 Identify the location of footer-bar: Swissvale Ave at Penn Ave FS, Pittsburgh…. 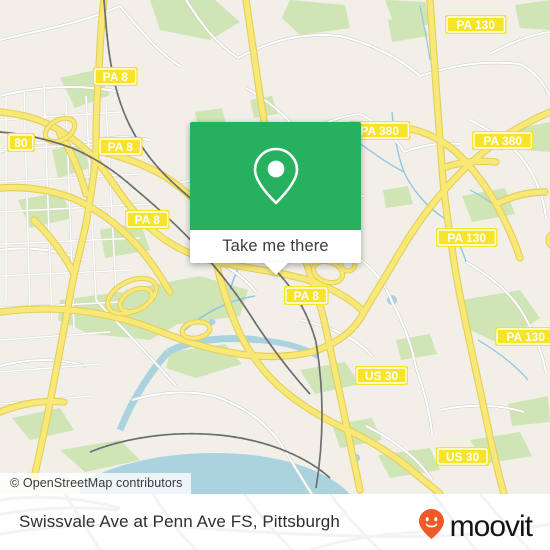
(275, 522).